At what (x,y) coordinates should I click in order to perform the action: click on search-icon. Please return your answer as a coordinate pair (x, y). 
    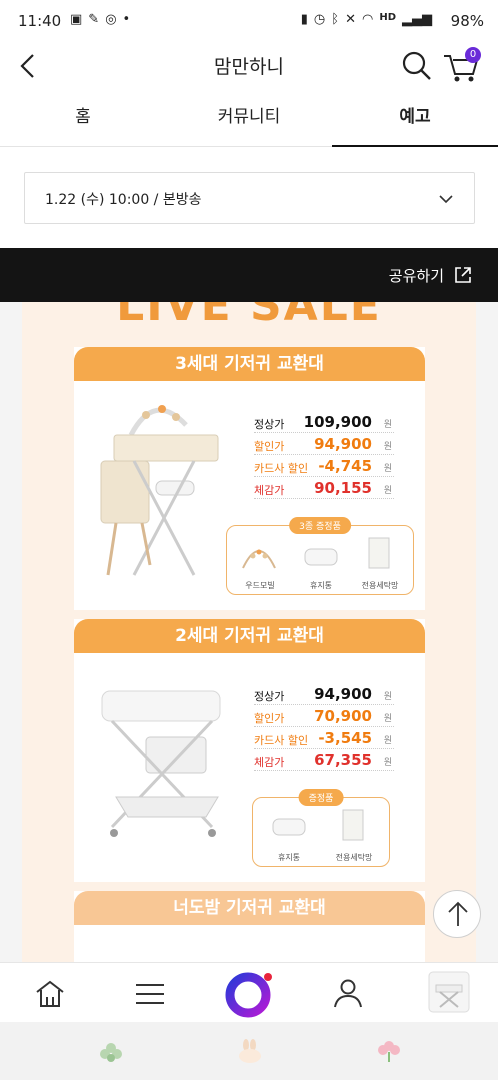
    Looking at the image, I should click on (417, 66).